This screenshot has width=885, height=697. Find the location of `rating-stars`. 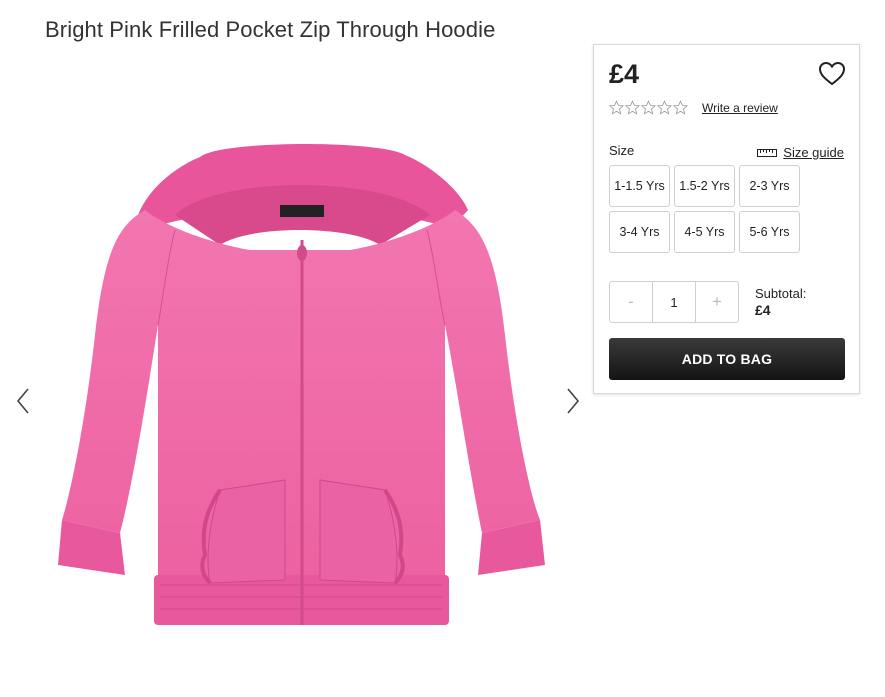

rating-stars is located at coordinates (648, 107).